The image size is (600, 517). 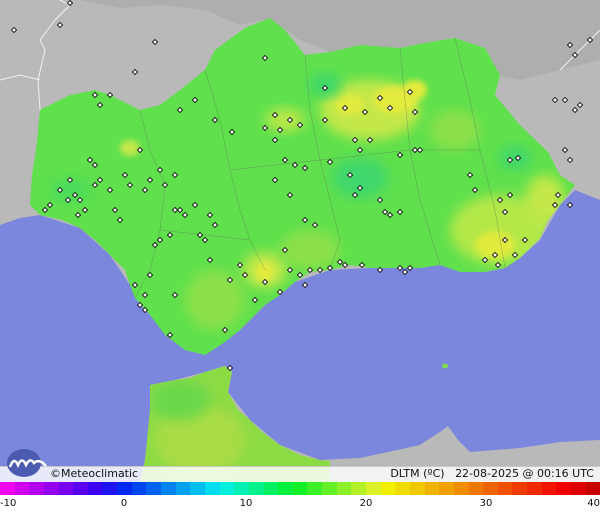 I want to click on color-scale-tick-label: 0, so click(x=124, y=503).